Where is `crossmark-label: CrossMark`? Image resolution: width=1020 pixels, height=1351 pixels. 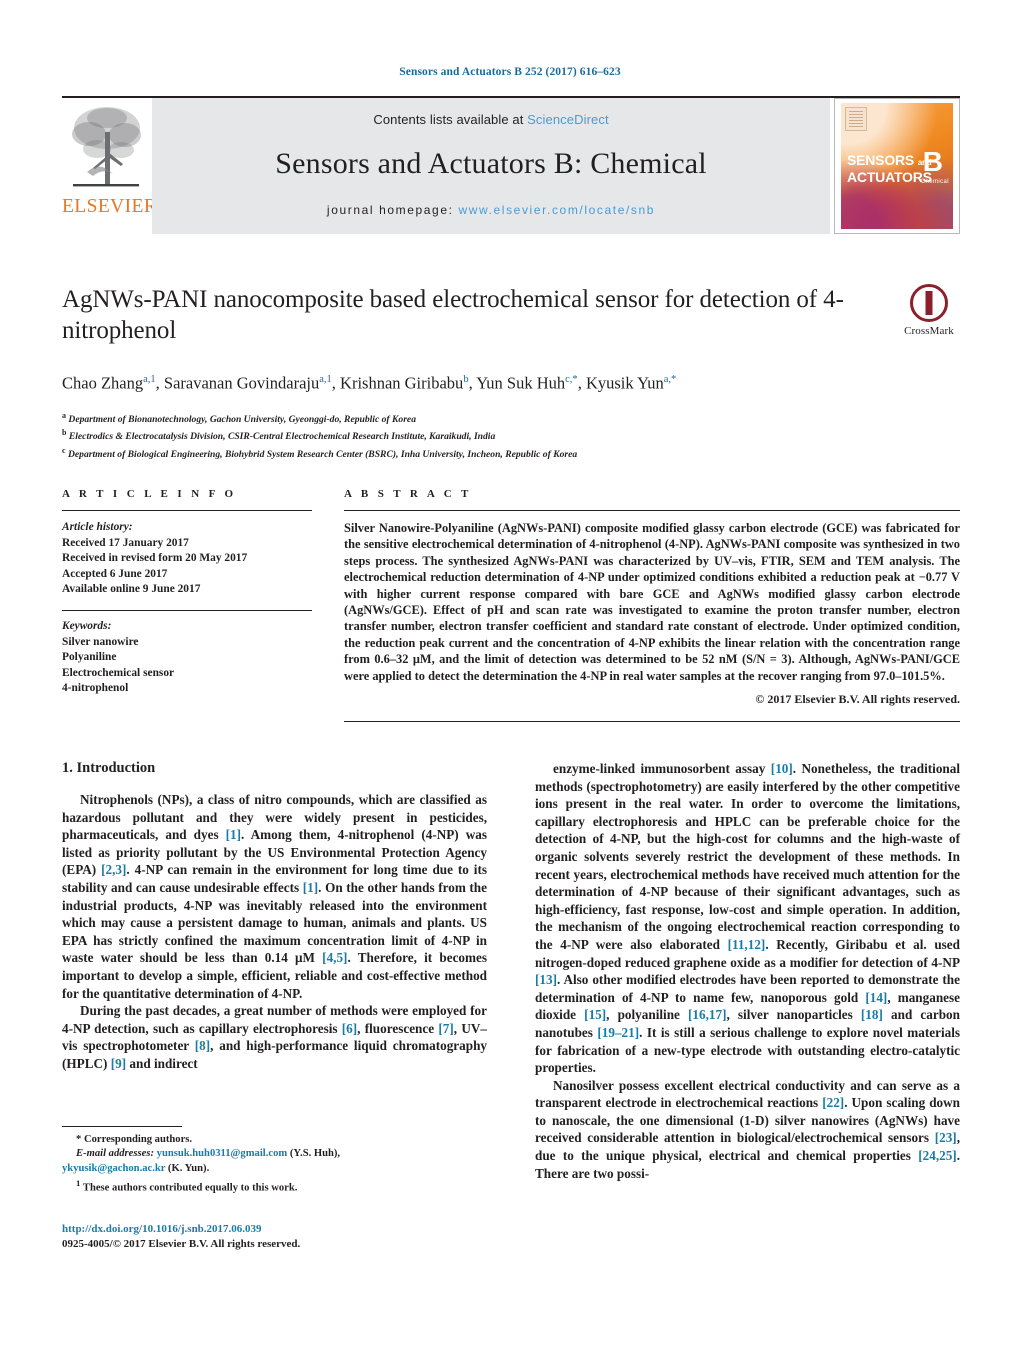
crossmark-label: CrossMark is located at coordinates (929, 331).